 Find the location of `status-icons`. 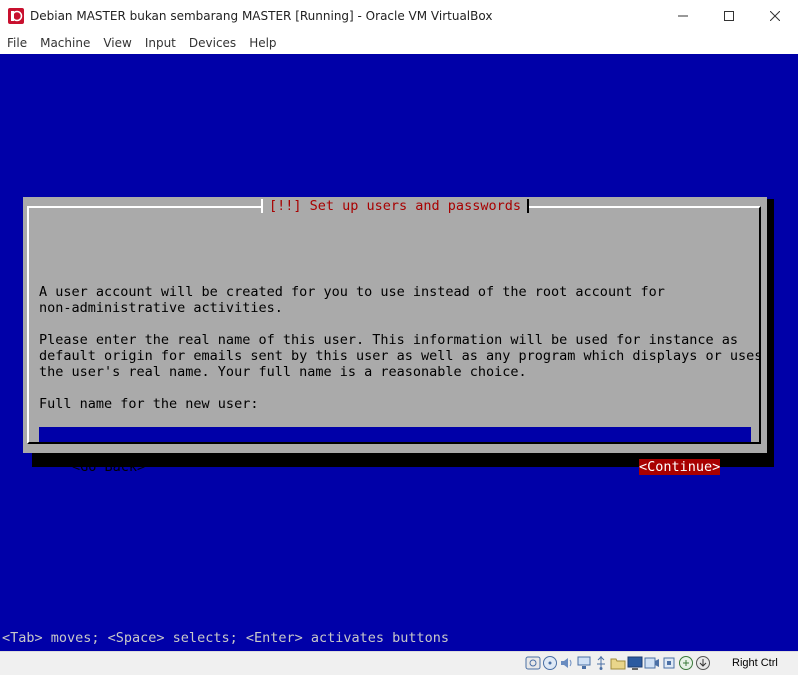

status-icons is located at coordinates (618, 663).